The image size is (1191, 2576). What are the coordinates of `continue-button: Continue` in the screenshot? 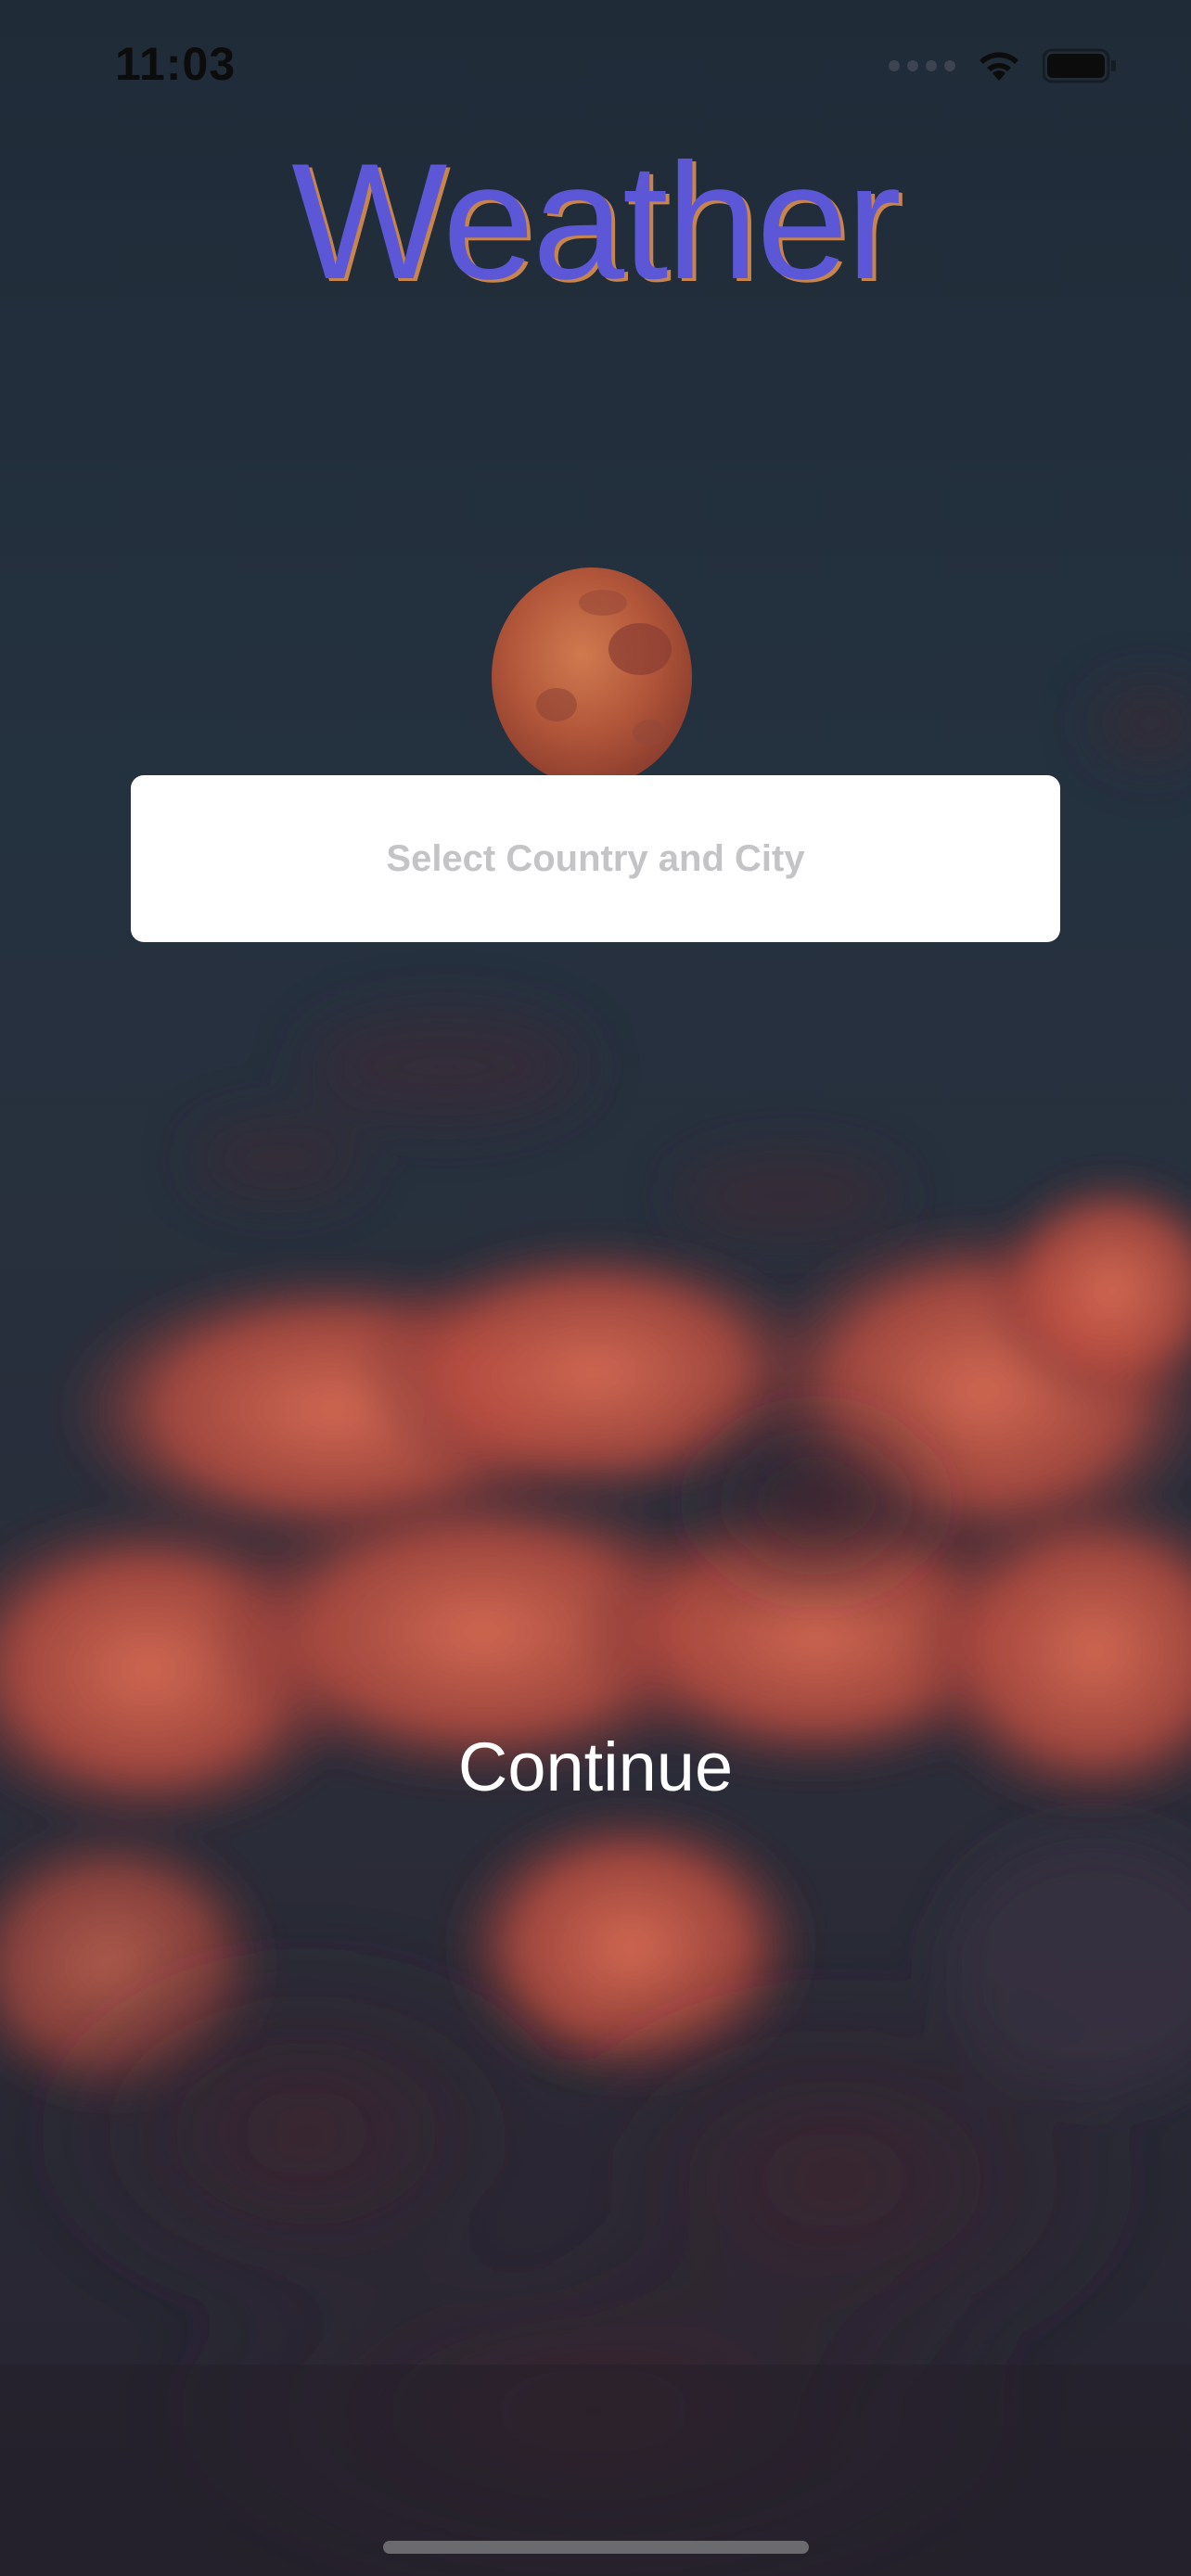 It's located at (595, 1766).